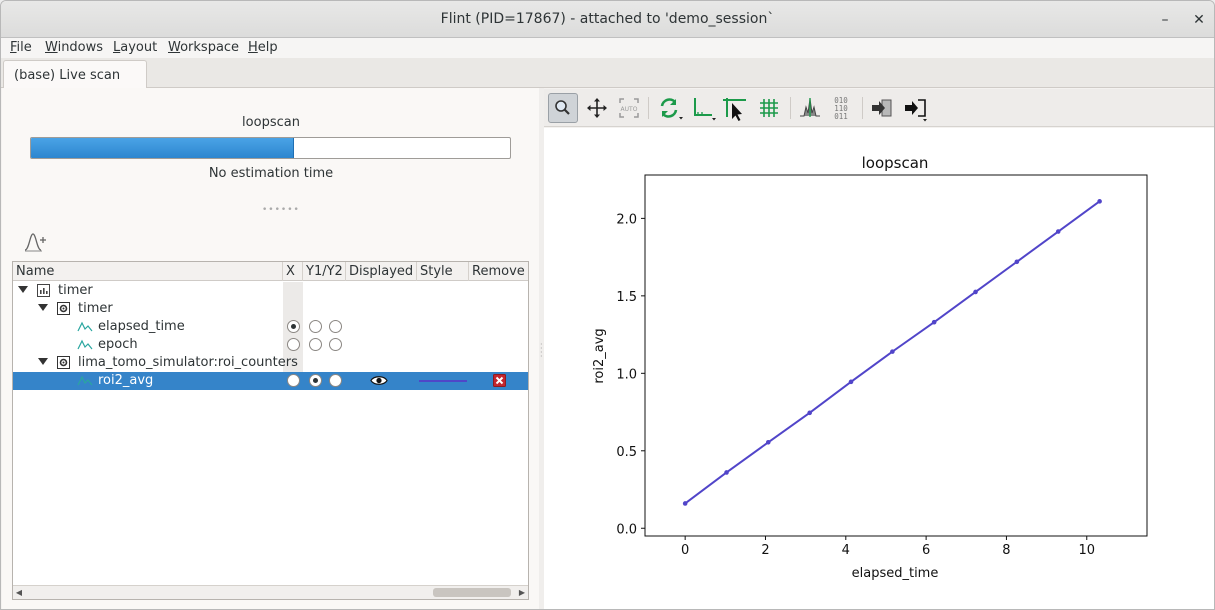 This screenshot has width=1215, height=610. What do you see at coordinates (1199, 20) in the screenshot?
I see `close-button: ✕` at bounding box center [1199, 20].